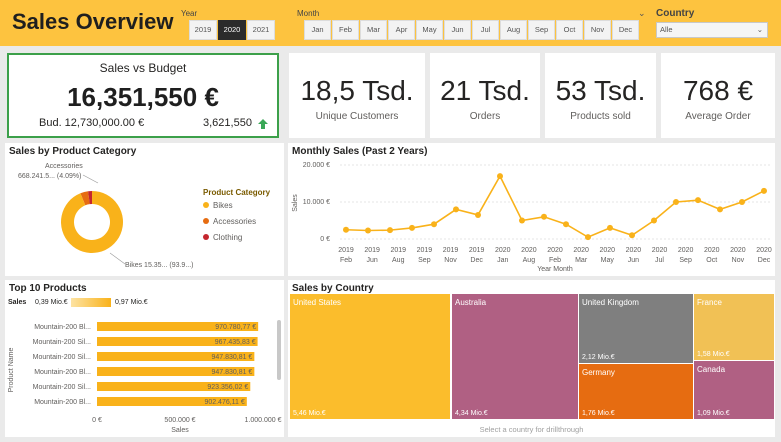 The height and width of the screenshot is (442, 781). Describe the element at coordinates (222, 237) in the screenshot. I see `legend-item-clothing: Clothing` at that location.